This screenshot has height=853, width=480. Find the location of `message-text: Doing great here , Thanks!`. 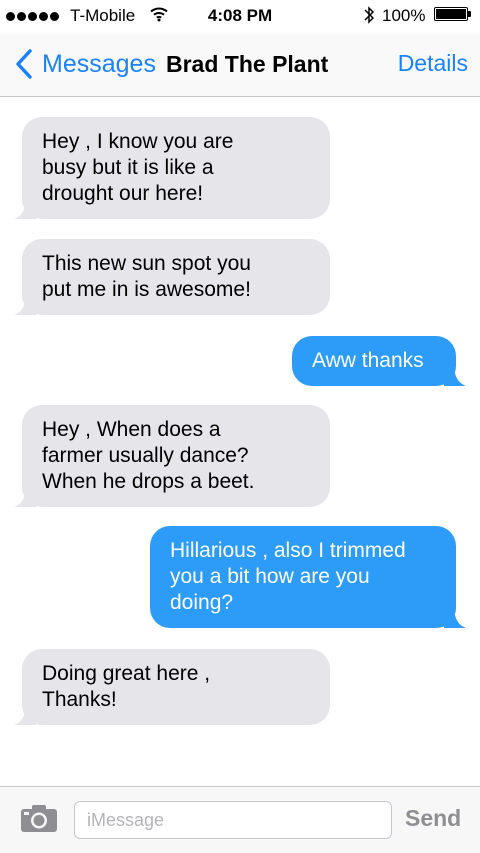

message-text: Doing great here , Thanks! is located at coordinates (126, 686).